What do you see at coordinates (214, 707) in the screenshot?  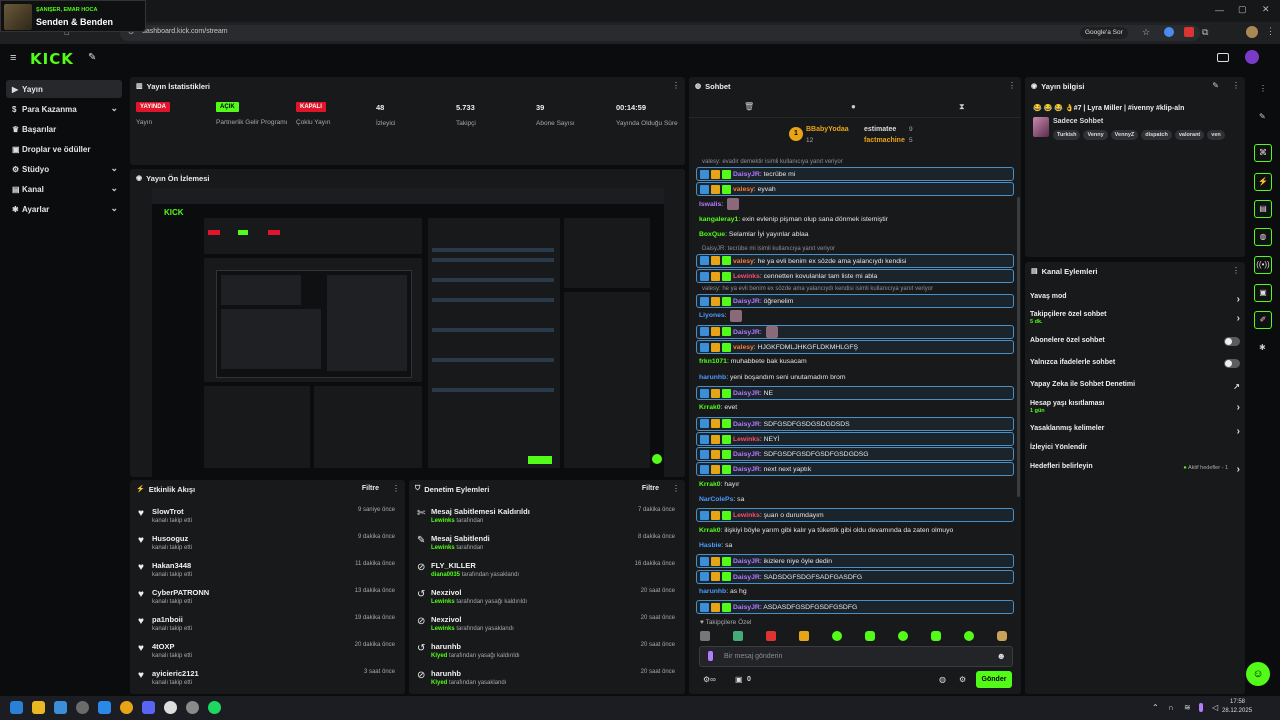 I see `spotify-icon` at bounding box center [214, 707].